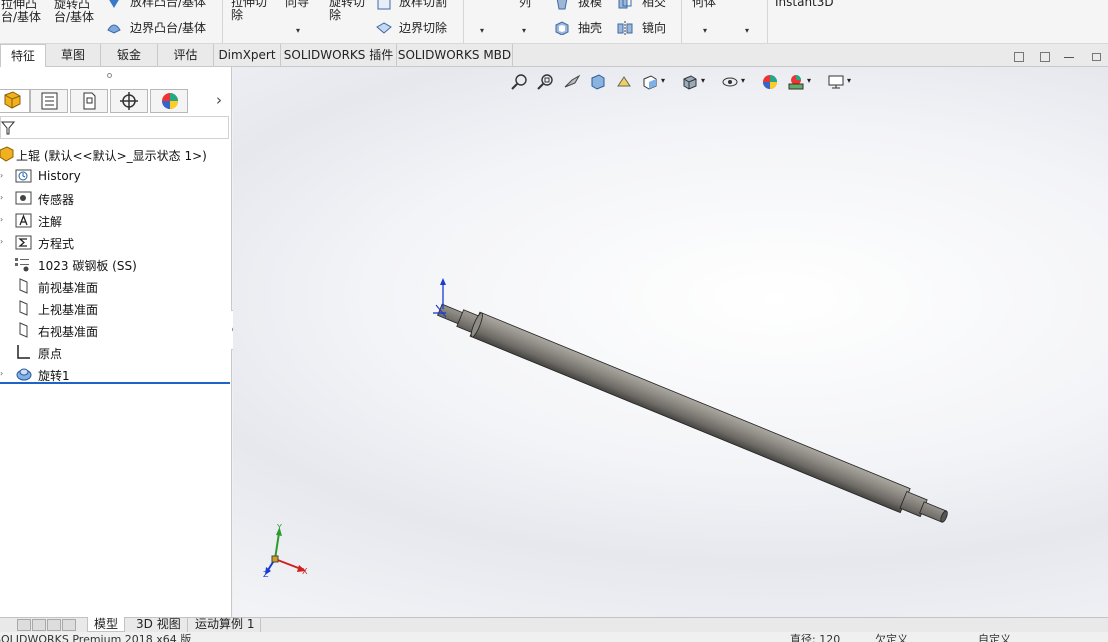 This screenshot has height=642, width=1108. I want to click on draft-button: 拔模, so click(590, 4).